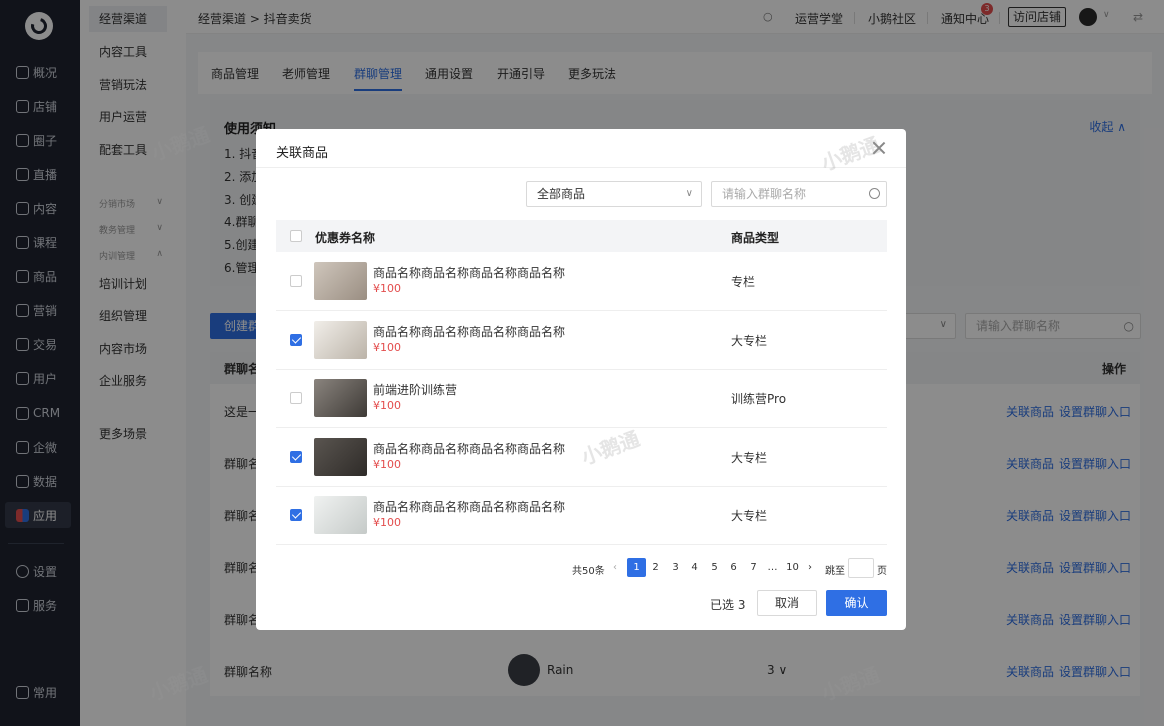 The height and width of the screenshot is (726, 1164). Describe the element at coordinates (415, 390) in the screenshot. I see `goods-name: 前端进阶训练营` at that location.